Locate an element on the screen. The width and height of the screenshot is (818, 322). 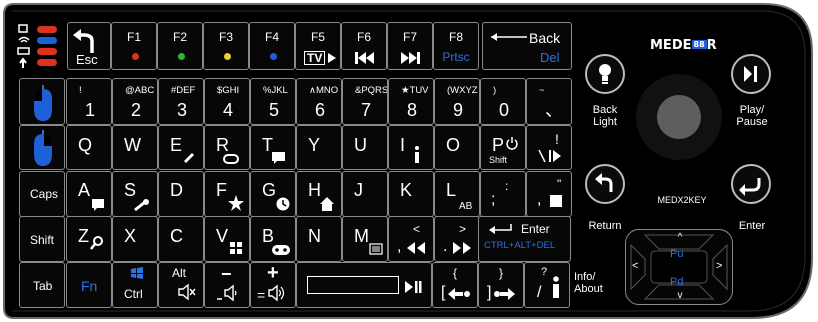
letter-key: W is located at coordinates (135, 147).